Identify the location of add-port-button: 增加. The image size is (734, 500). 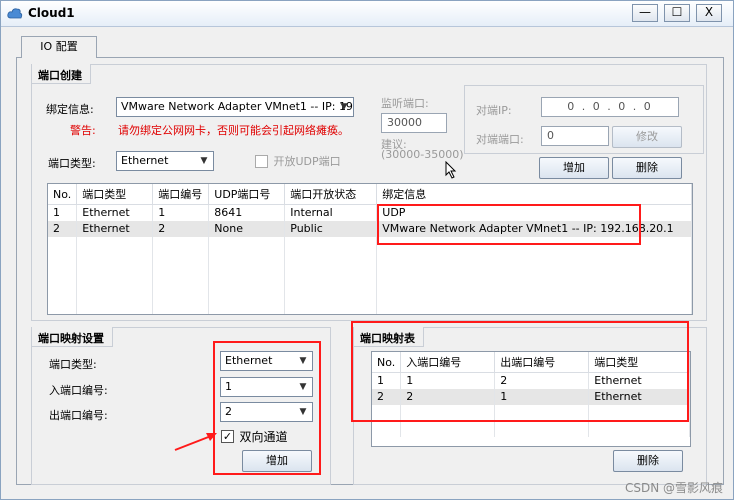
(574, 168).